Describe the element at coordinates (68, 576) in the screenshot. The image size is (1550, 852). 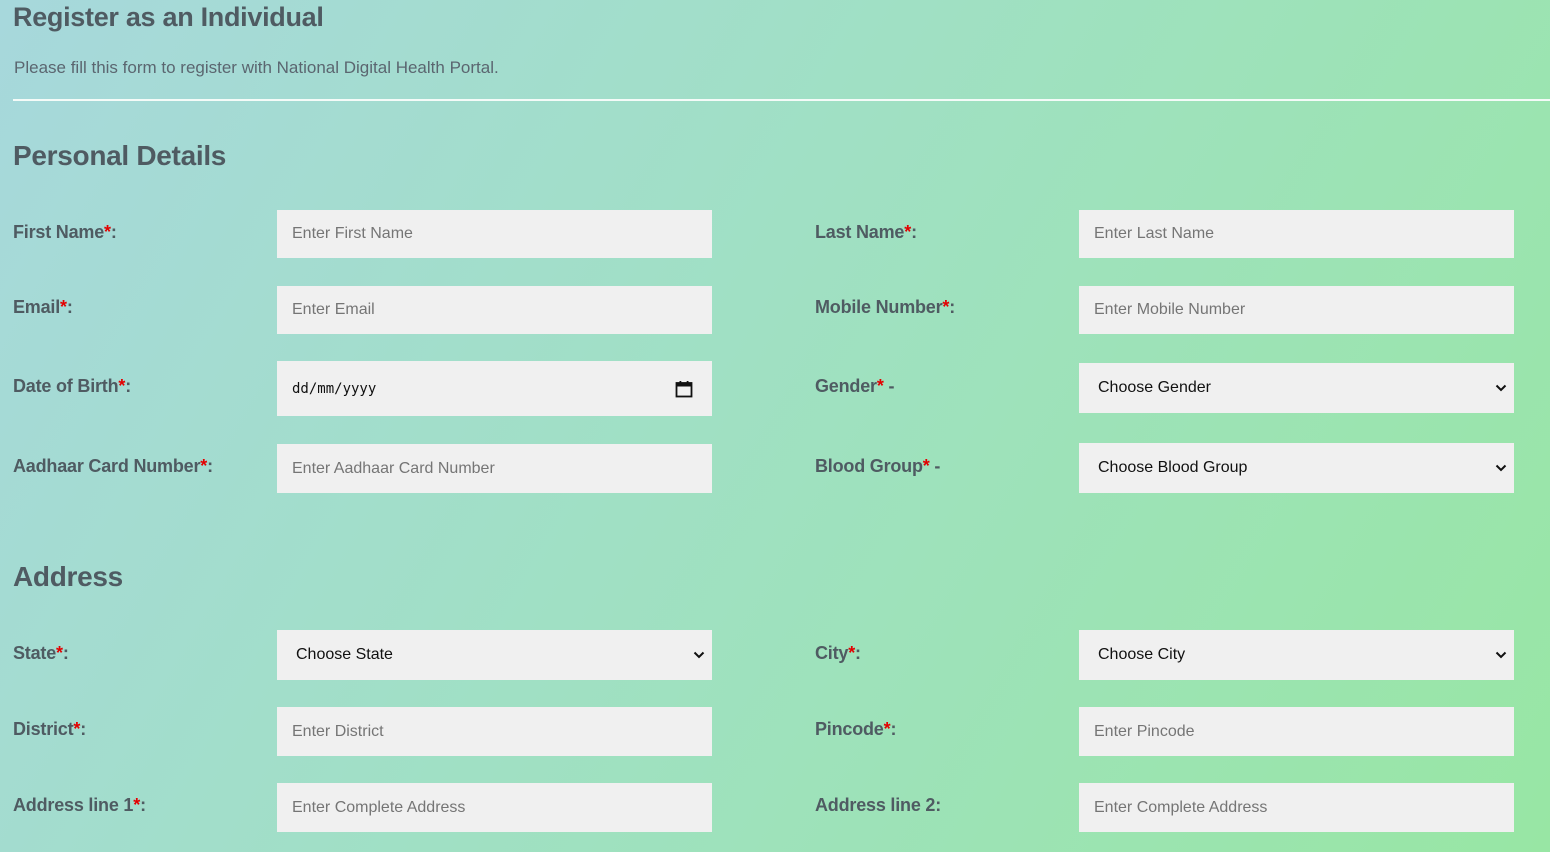
I see `section-title-address: Address` at that location.